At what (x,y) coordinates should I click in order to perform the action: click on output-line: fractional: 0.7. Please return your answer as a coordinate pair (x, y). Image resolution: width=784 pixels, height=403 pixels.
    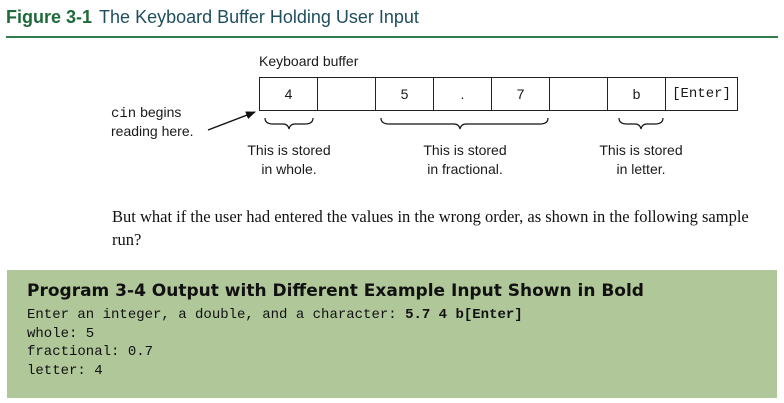
    Looking at the image, I should click on (90, 352).